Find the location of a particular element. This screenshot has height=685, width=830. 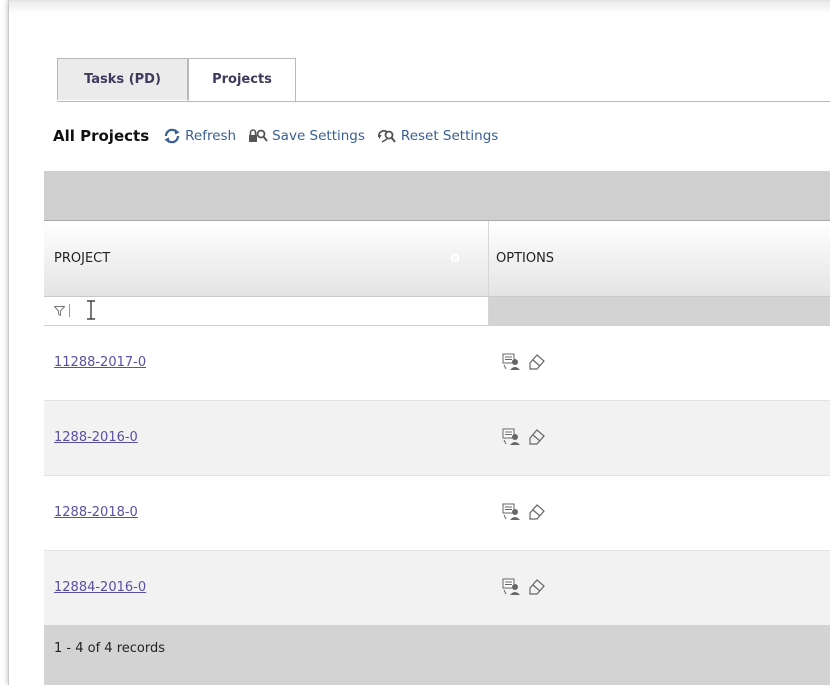

column-header-project: PROJECT is located at coordinates (266, 258).